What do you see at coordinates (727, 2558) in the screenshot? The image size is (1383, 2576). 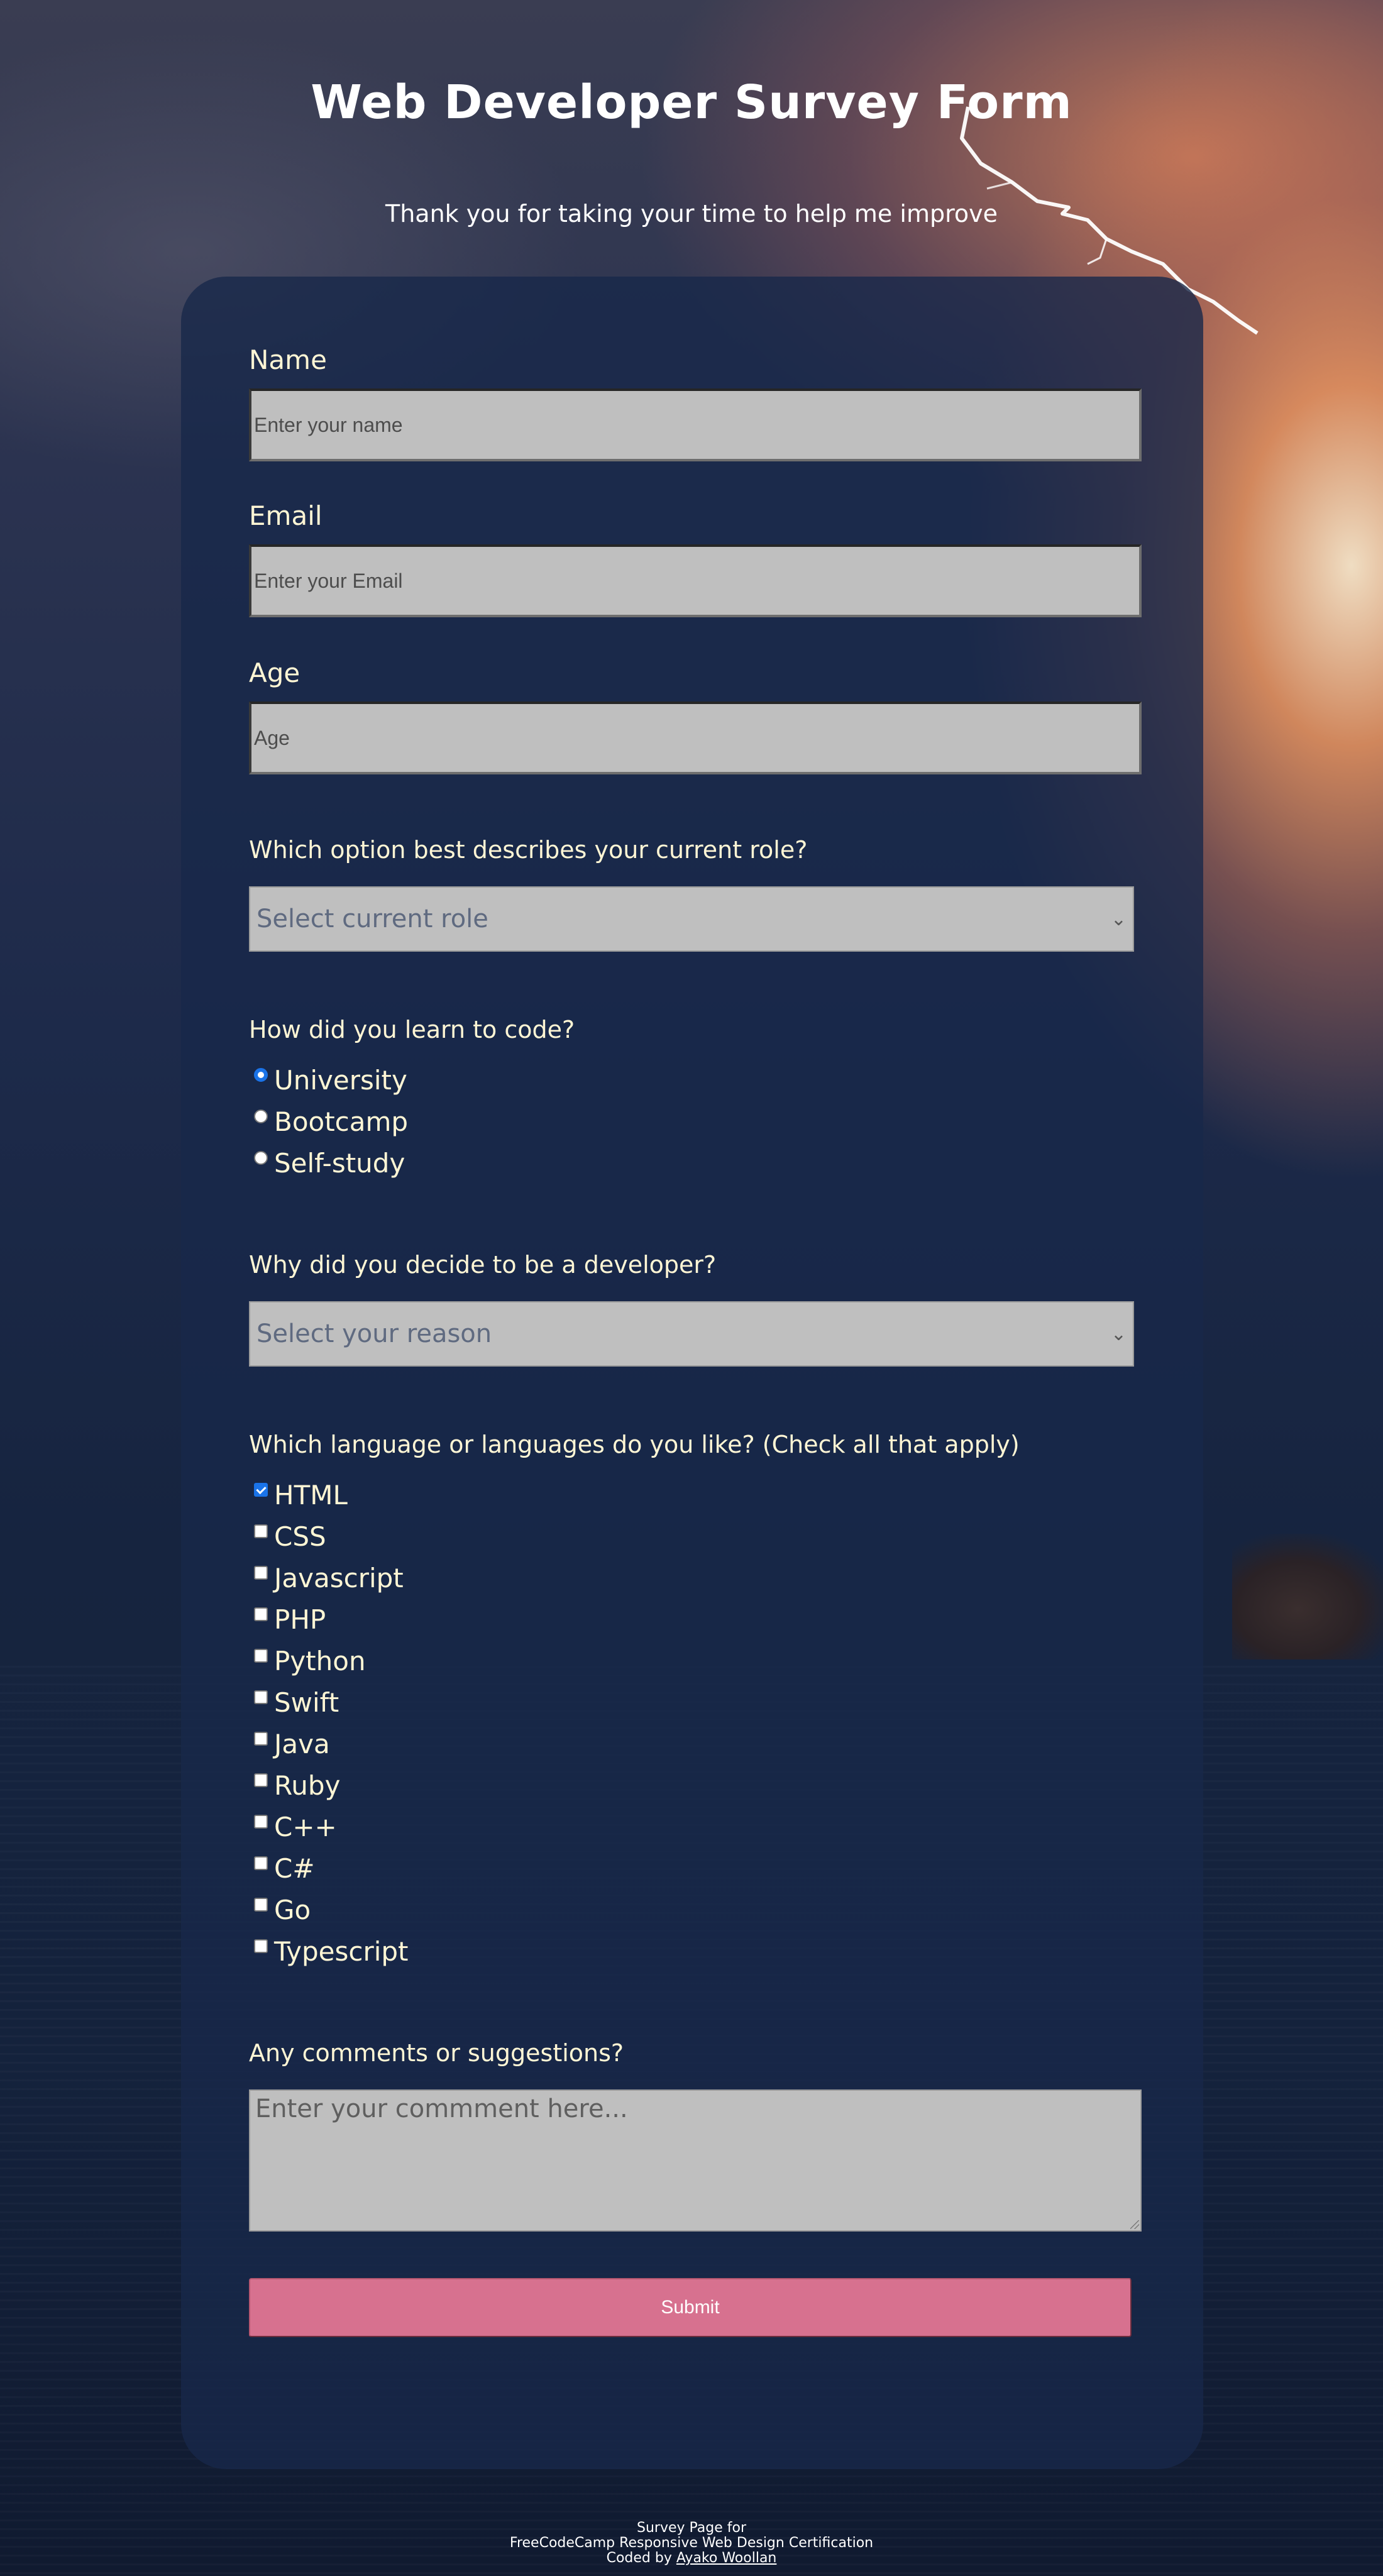 I see `author-link: Ayako Woollan` at bounding box center [727, 2558].